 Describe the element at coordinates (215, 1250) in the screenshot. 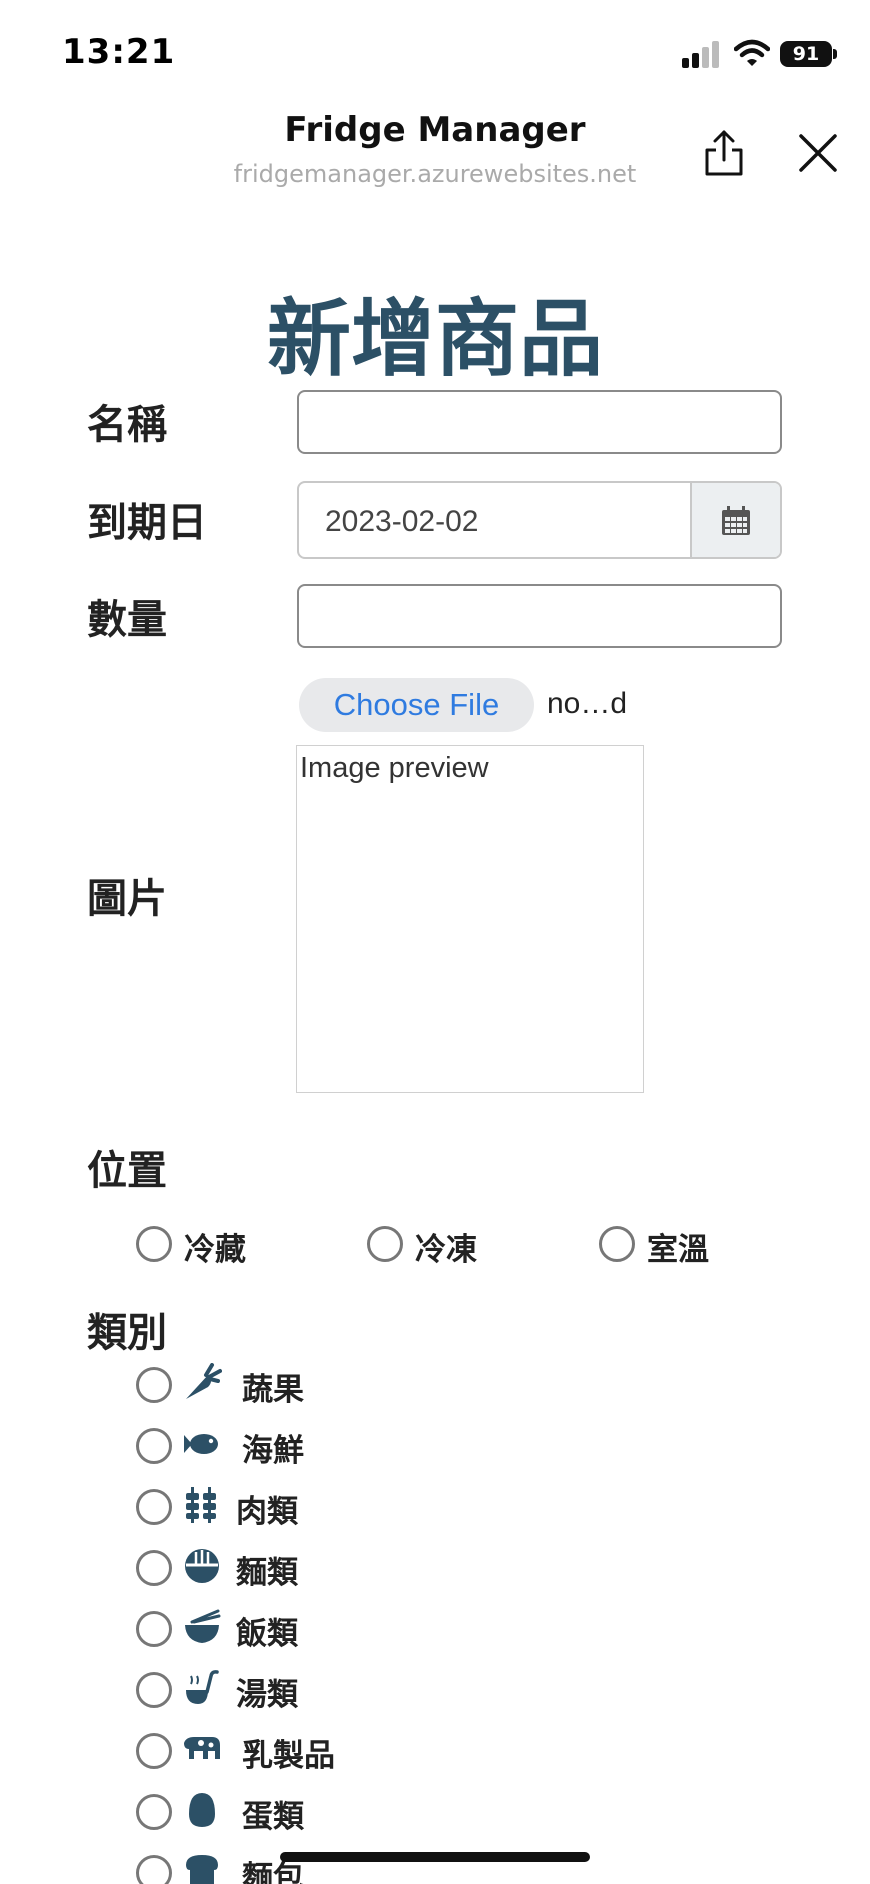

I see `location-option-label: 冷藏` at that location.